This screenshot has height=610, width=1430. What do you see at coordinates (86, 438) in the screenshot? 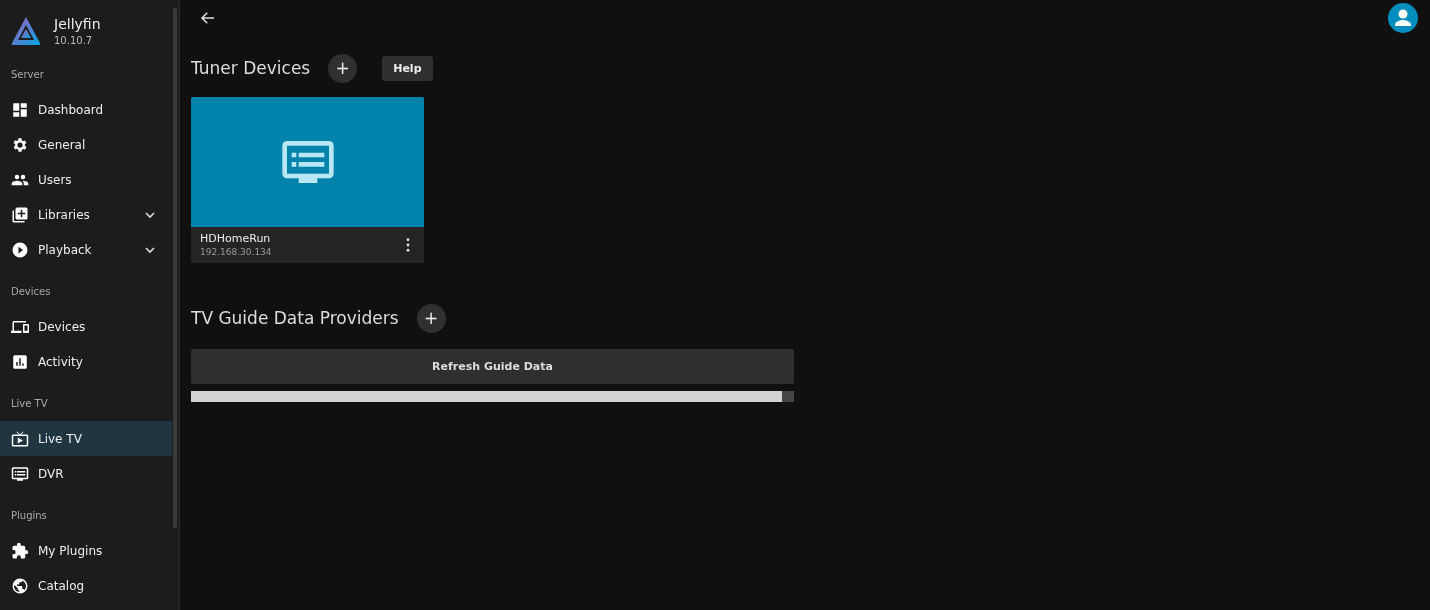
I see `sidebar-item: Live TV` at bounding box center [86, 438].